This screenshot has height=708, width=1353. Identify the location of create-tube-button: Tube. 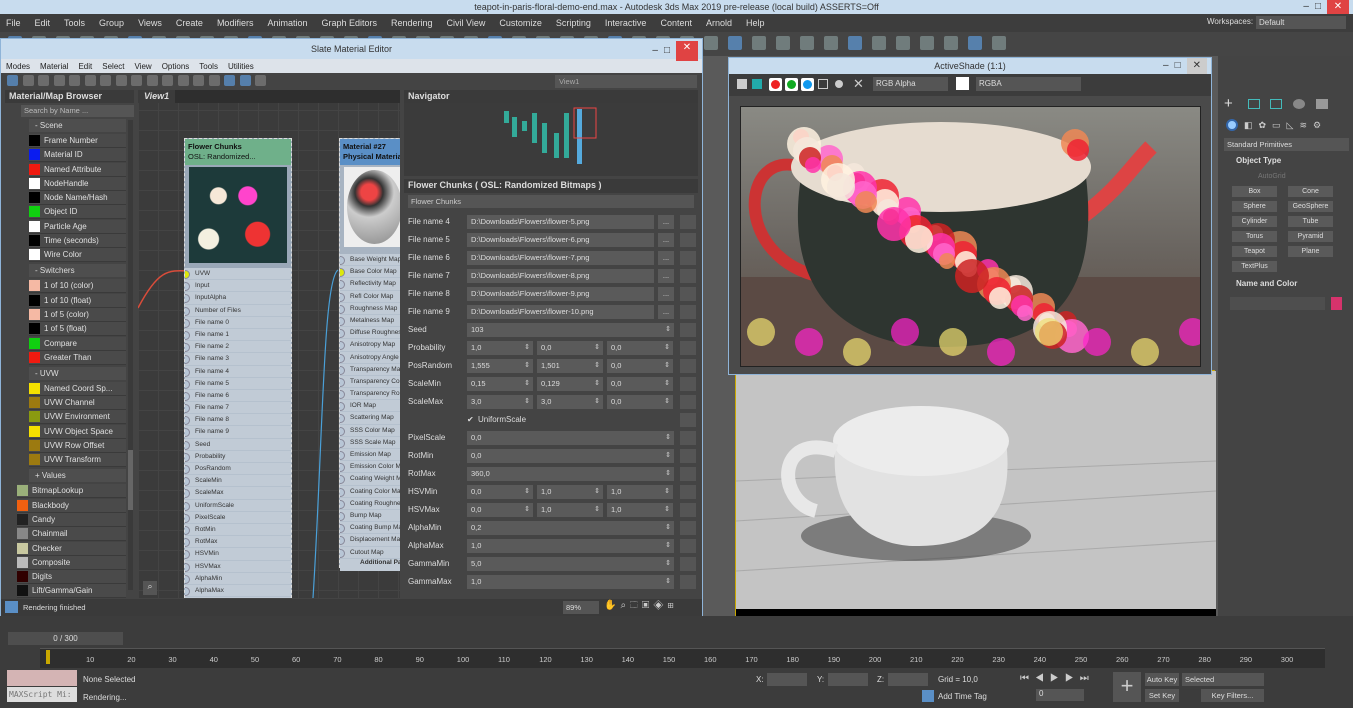
(1310, 221).